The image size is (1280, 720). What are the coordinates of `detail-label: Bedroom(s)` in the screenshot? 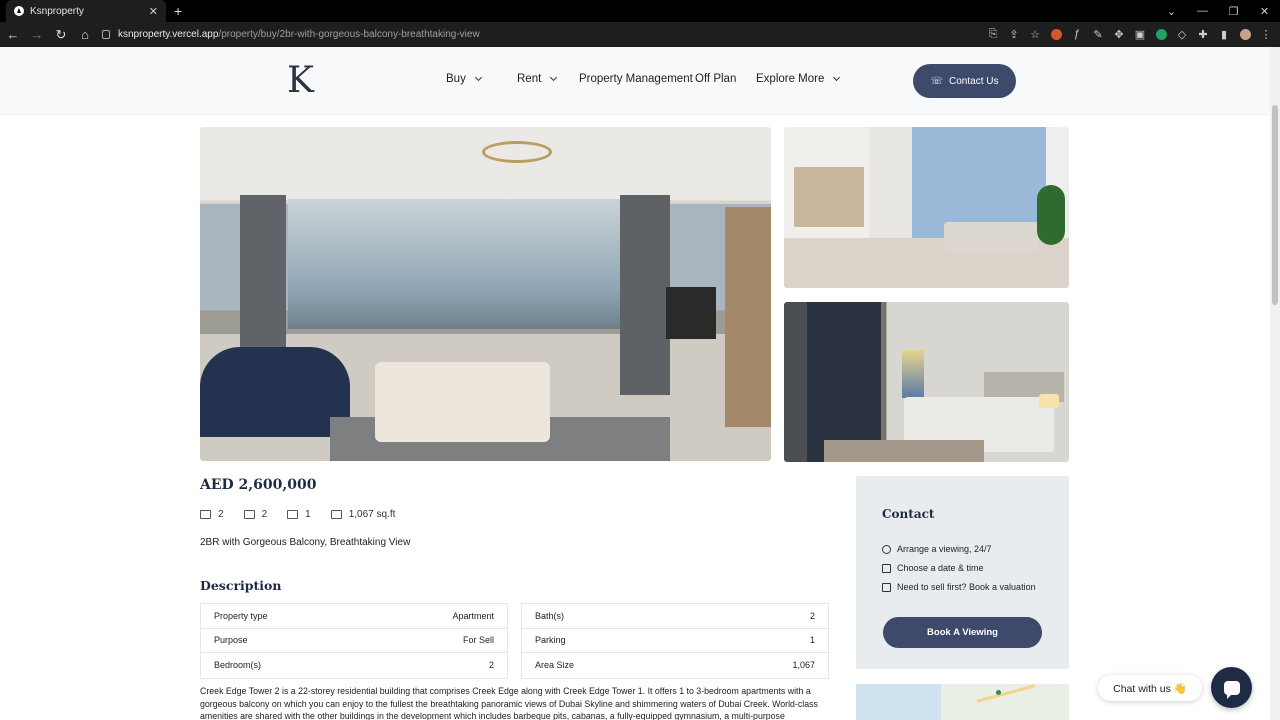 It's located at (238, 665).